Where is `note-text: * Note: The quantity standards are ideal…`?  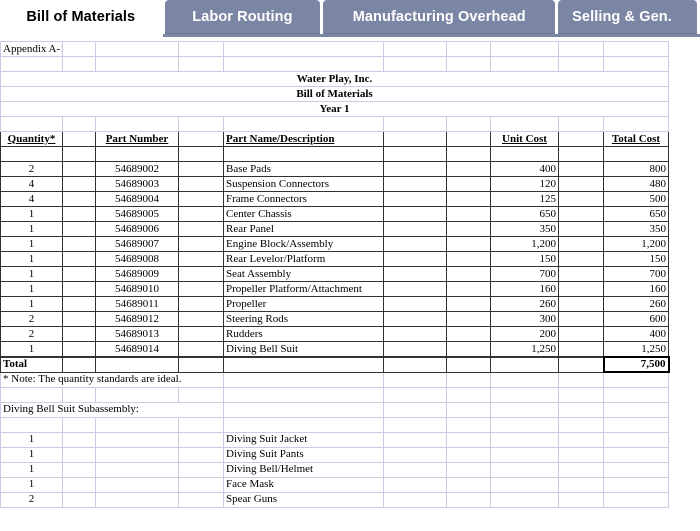
note-text: * Note: The quantity standards are ideal… is located at coordinates (112, 379).